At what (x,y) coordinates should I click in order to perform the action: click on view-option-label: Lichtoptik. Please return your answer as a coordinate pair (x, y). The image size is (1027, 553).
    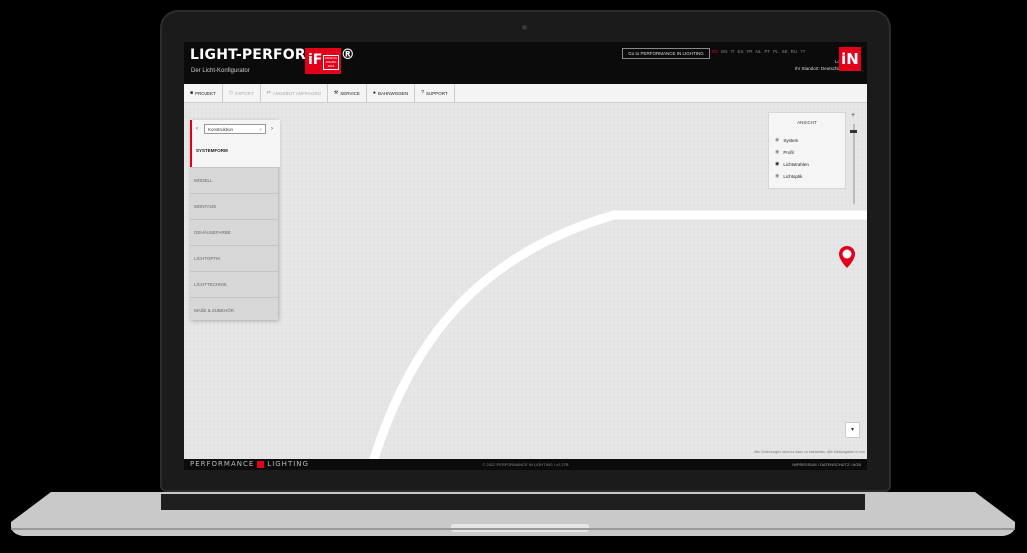
    Looking at the image, I should click on (793, 176).